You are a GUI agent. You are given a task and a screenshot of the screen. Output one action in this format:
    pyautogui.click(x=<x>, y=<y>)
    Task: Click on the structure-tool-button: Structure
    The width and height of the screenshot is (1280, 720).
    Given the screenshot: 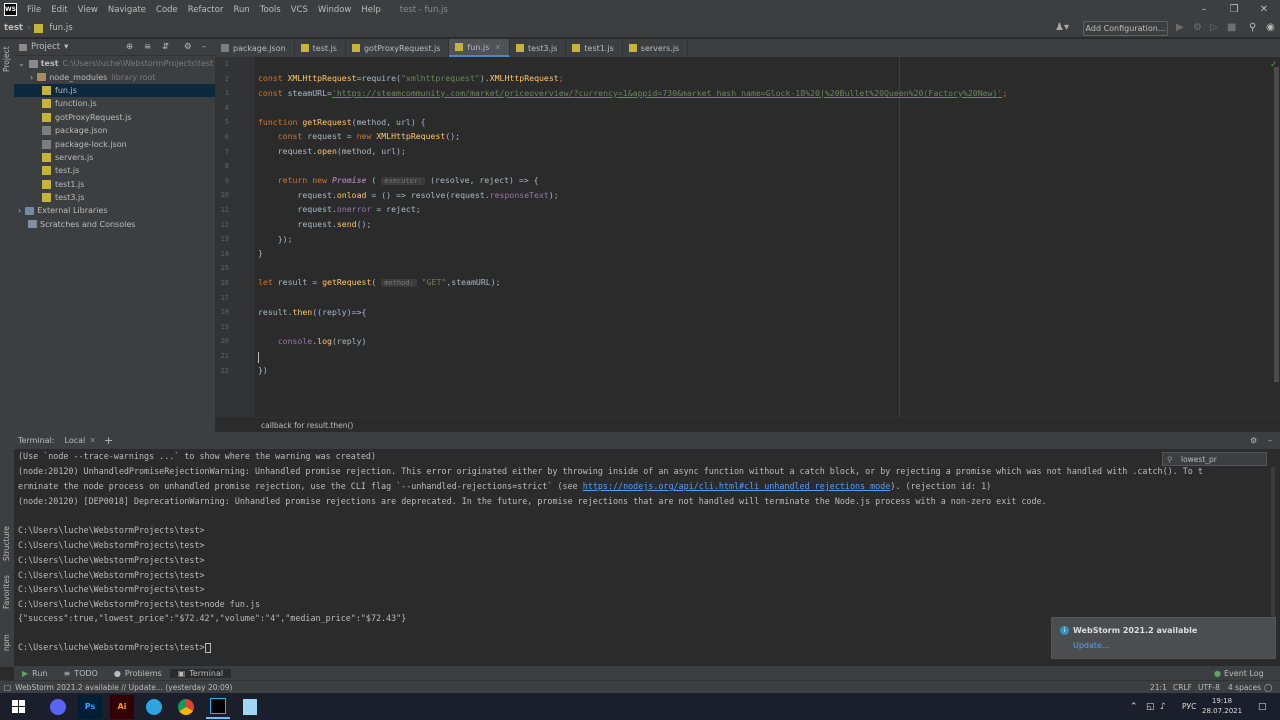 What is the action you would take?
    pyautogui.click(x=6, y=543)
    